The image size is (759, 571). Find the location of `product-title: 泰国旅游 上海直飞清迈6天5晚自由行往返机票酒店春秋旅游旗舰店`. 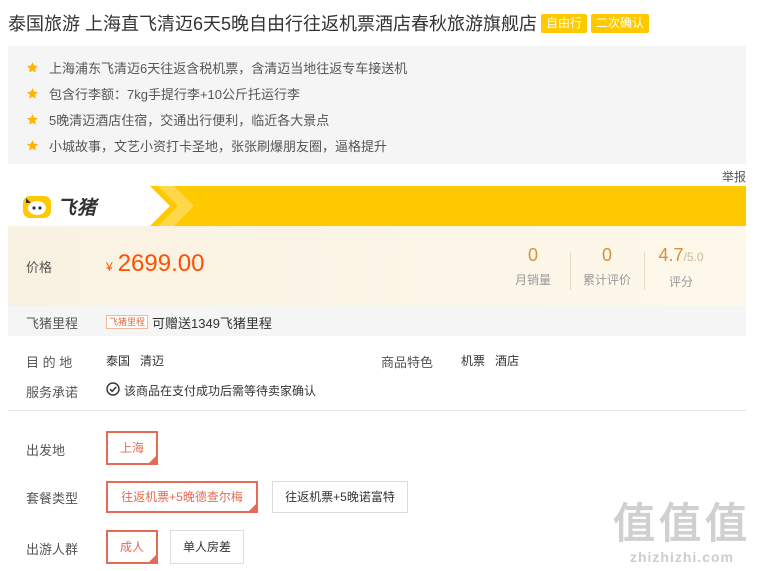

product-title: 泰国旅游 上海直飞清迈6天5晚自由行往返机票酒店春秋旅游旗舰店 is located at coordinates (273, 24).